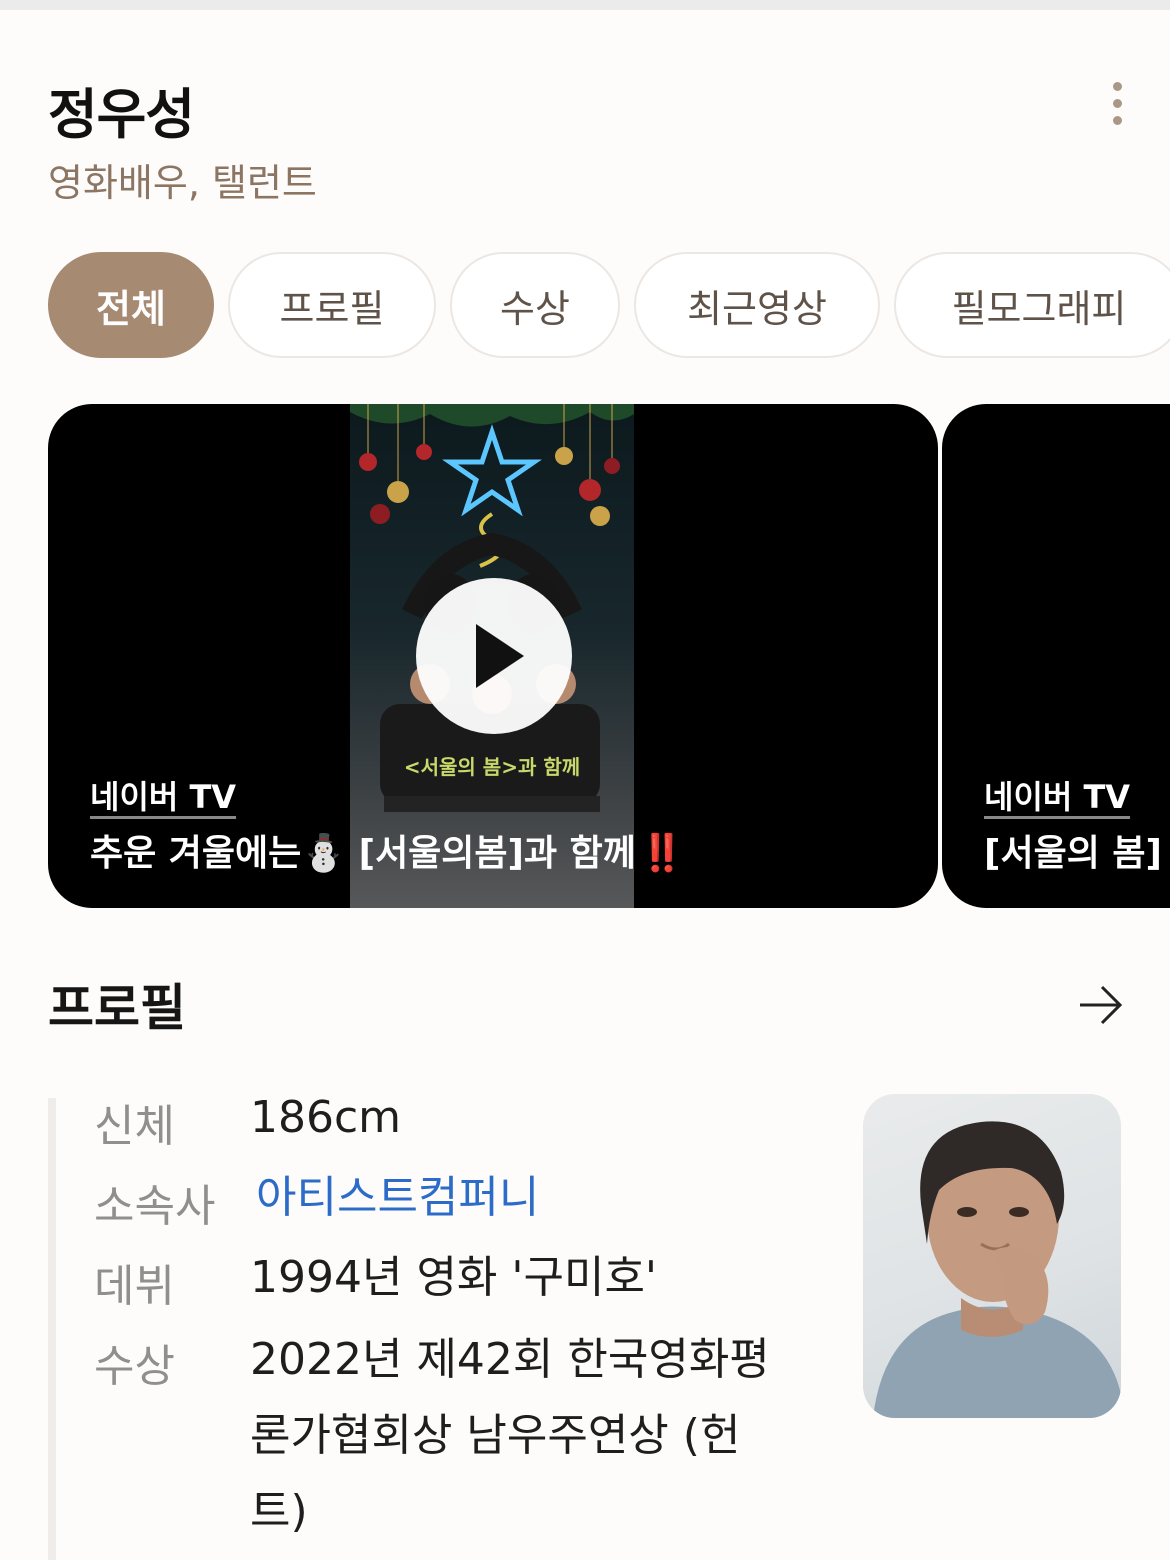 This screenshot has height=1560, width=1170. I want to click on profile-value-awards: 2022년 제42회 한국영화평 론가협회상 남우주연상 (헌 트), so click(510, 1435).